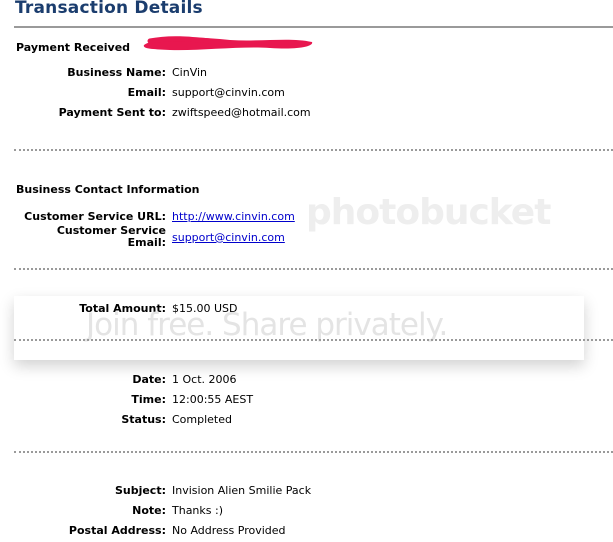  I want to click on title-divider, so click(313, 27).